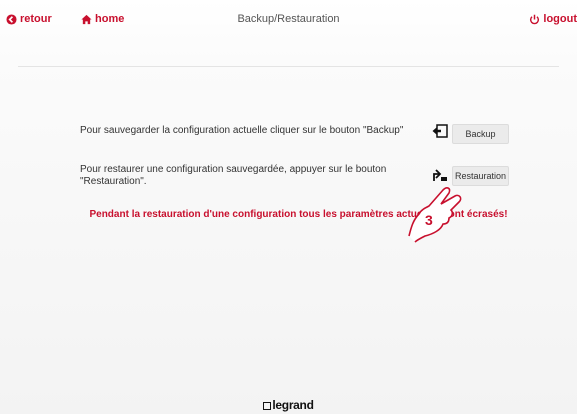  Describe the element at coordinates (288, 66) in the screenshot. I see `header-divider` at that location.